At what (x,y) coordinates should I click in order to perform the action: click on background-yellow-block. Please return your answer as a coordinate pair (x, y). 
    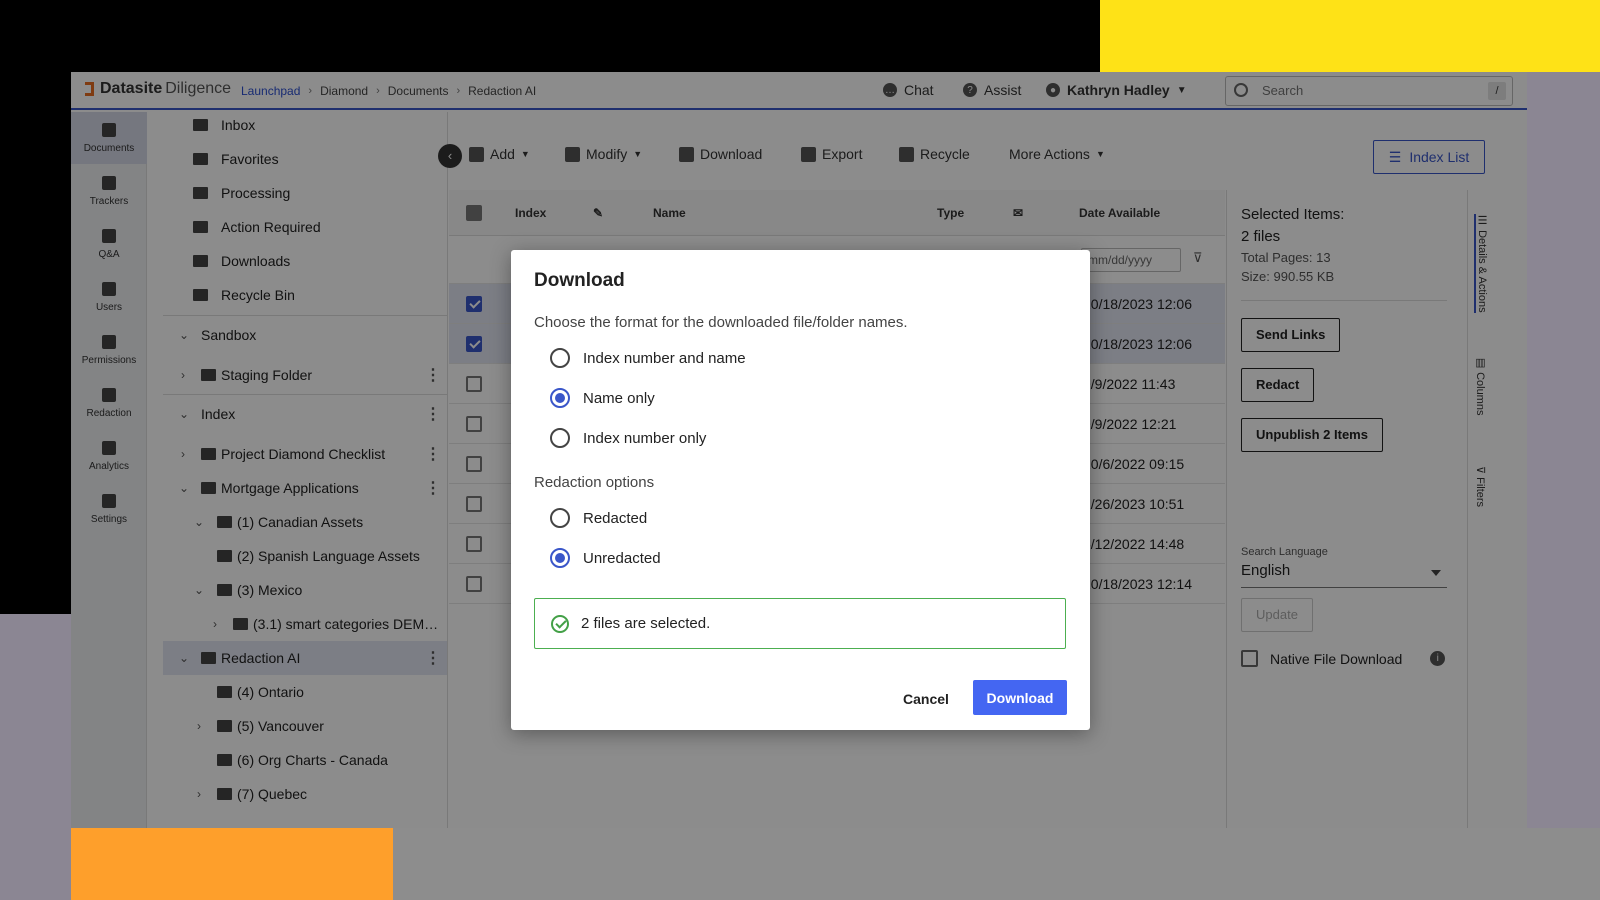
    Looking at the image, I should click on (1350, 36).